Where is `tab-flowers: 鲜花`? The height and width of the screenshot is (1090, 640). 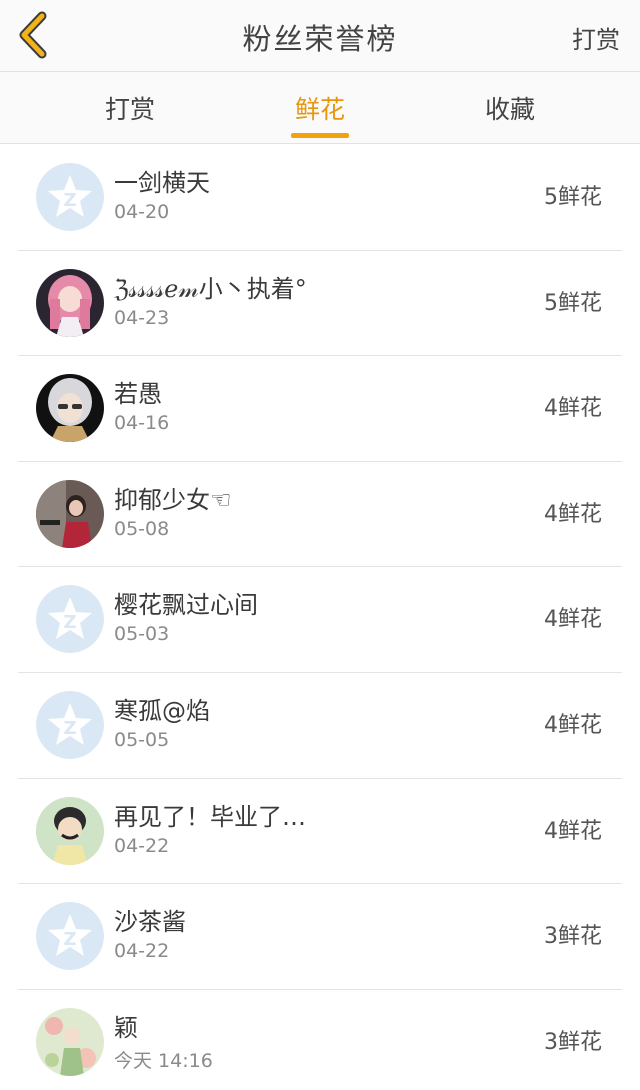 tab-flowers: 鲜花 is located at coordinates (320, 108).